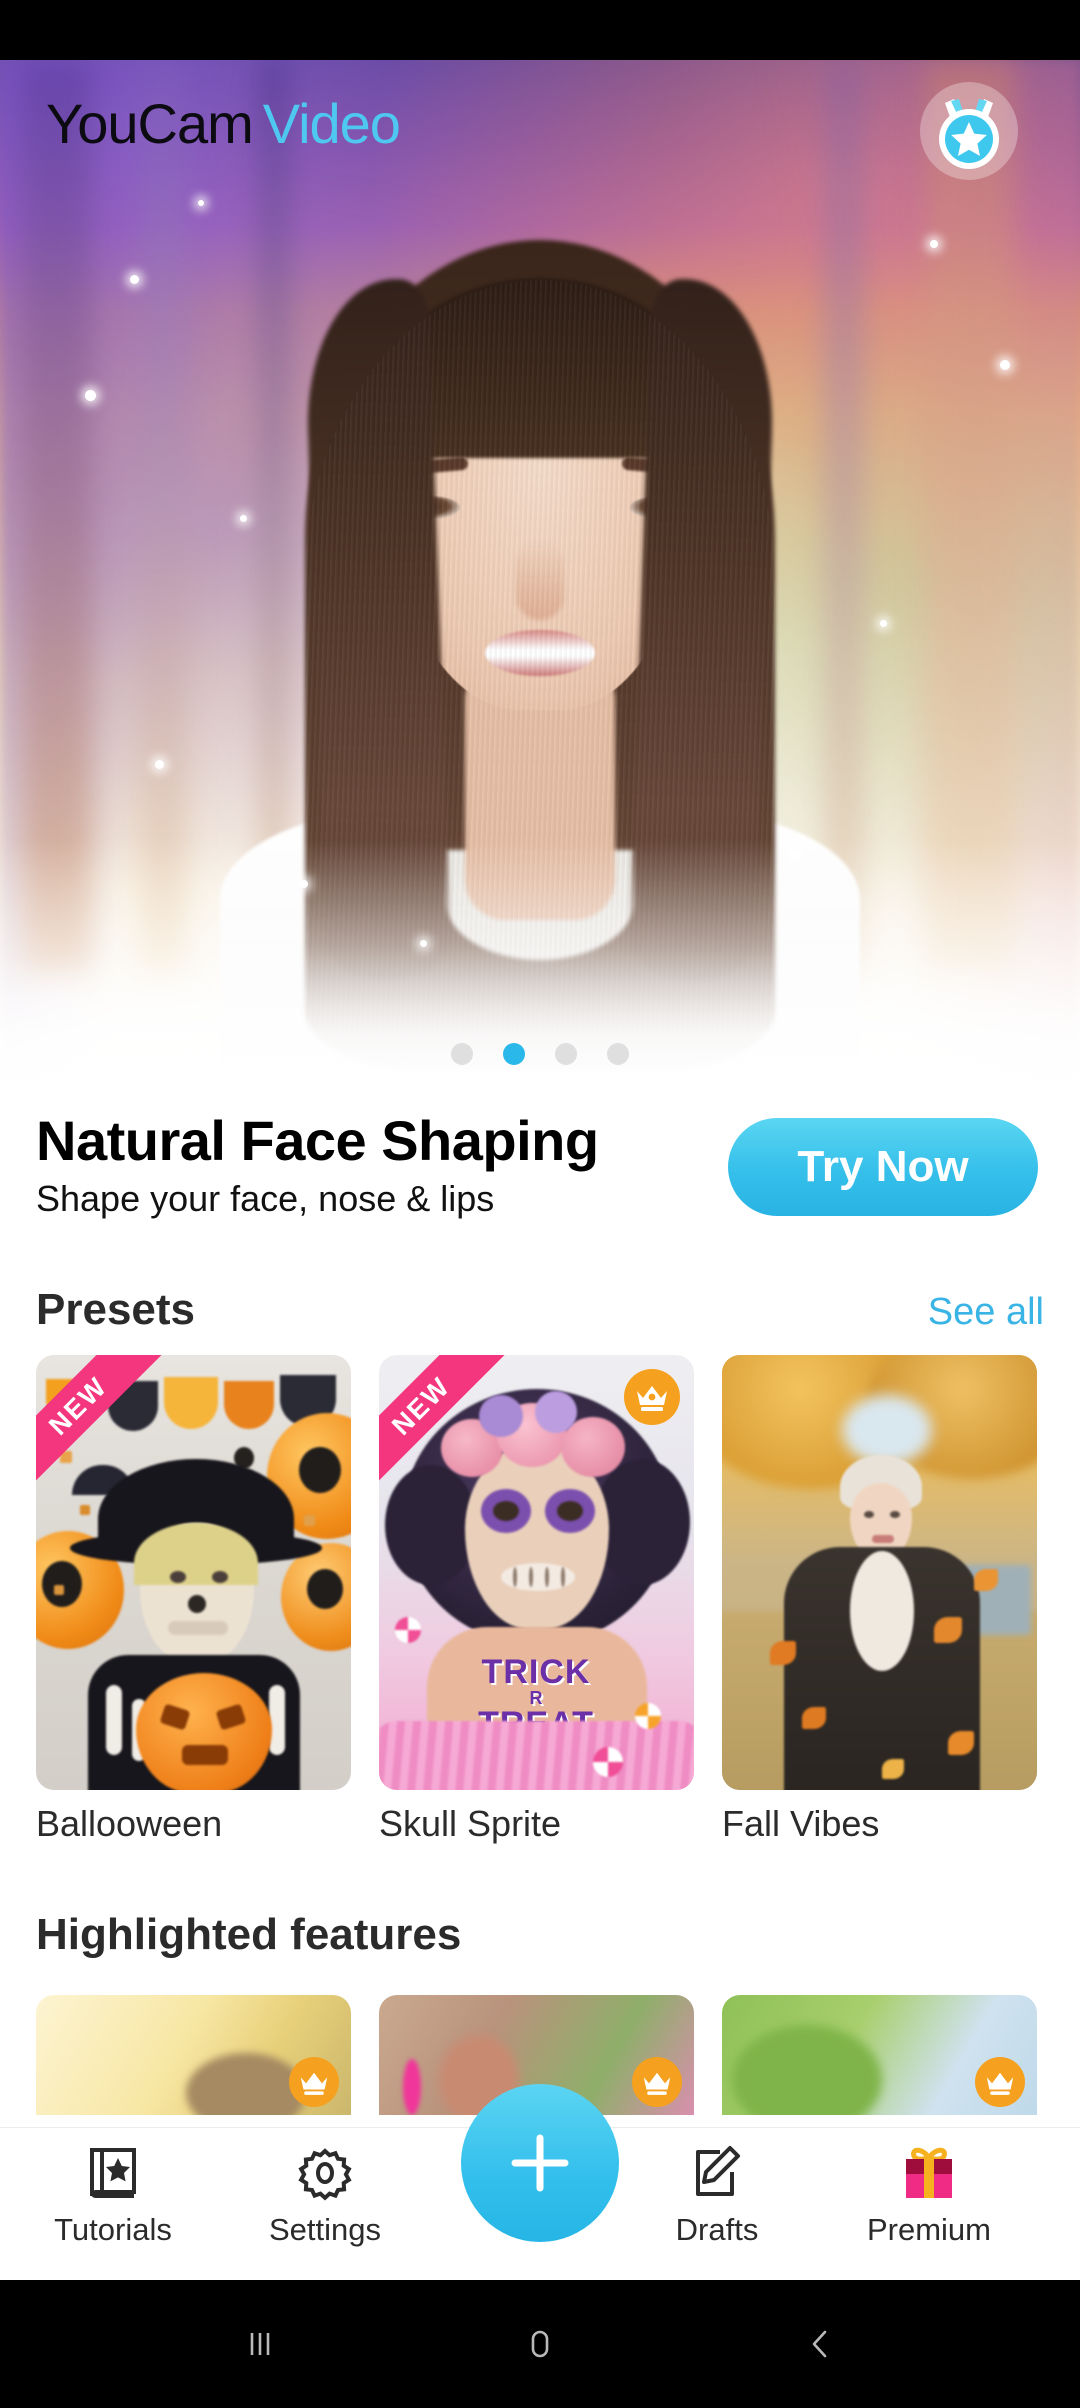 This screenshot has height=2408, width=1080. I want to click on nav-label-settings: Settings, so click(324, 2229).